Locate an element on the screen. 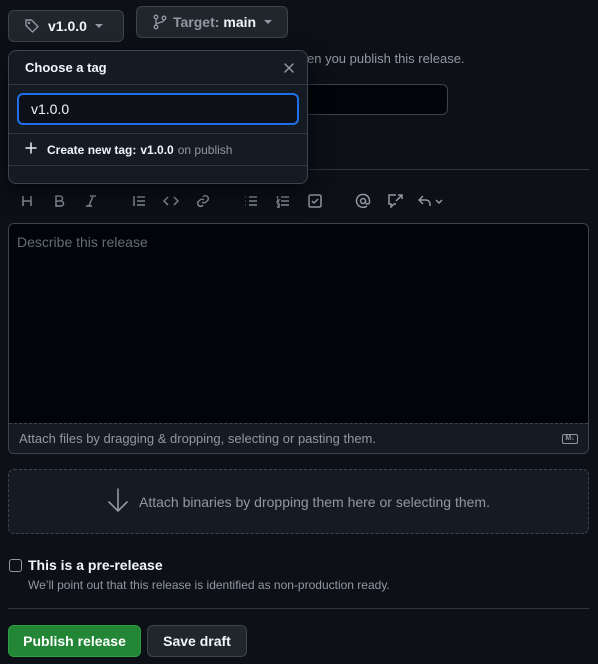 The image size is (598, 664). tag-select-button: v1.0.0 is located at coordinates (66, 26).